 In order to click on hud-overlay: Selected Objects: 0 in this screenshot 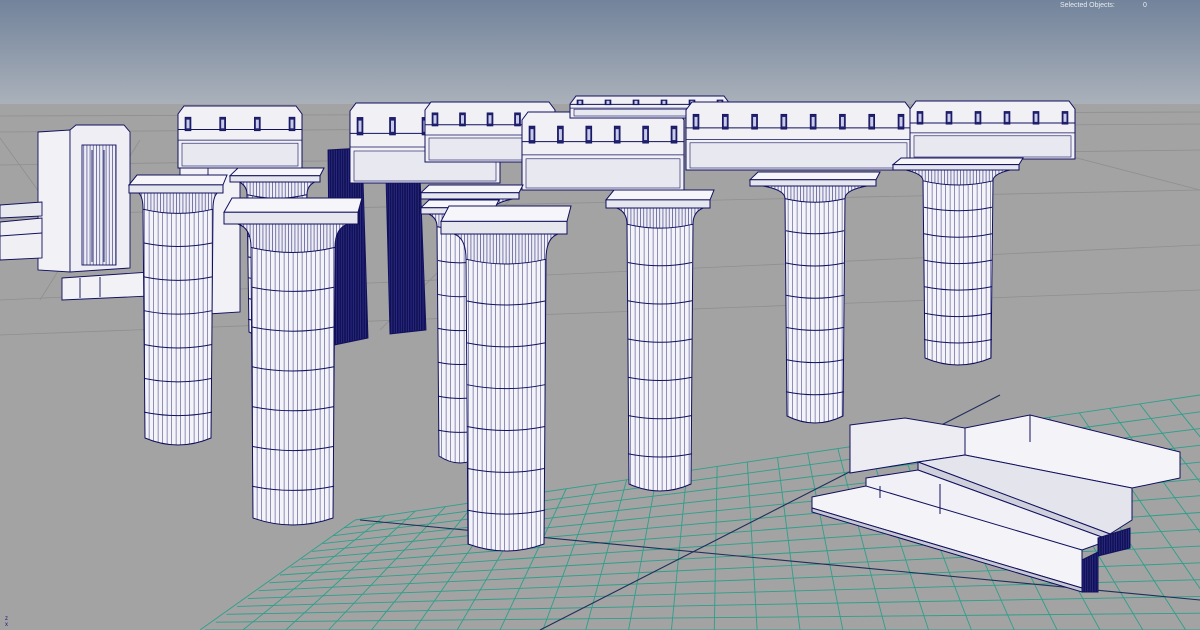, I will do `click(1130, 8)`.